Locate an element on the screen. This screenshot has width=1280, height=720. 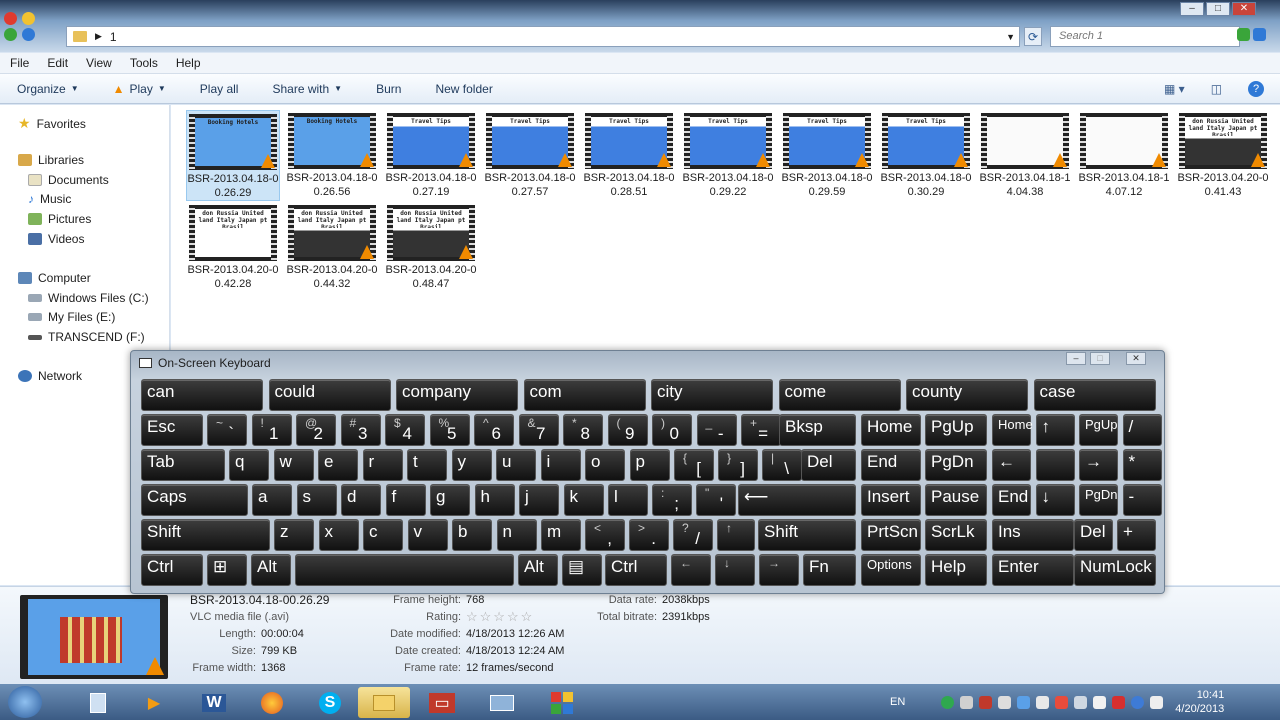
close-button: ✕ is located at coordinates (1244, 9).